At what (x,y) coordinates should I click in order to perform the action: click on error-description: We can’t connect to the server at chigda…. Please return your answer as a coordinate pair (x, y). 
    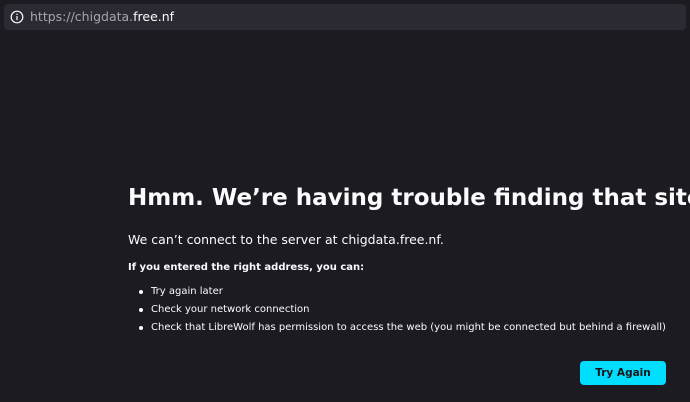
    Looking at the image, I should click on (286, 239).